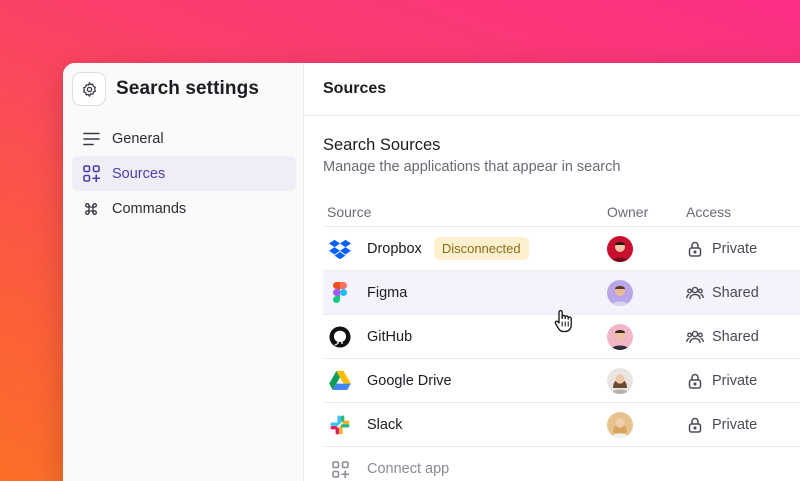 The height and width of the screenshot is (481, 800). I want to click on sidebar-item-label: General, so click(138, 138).